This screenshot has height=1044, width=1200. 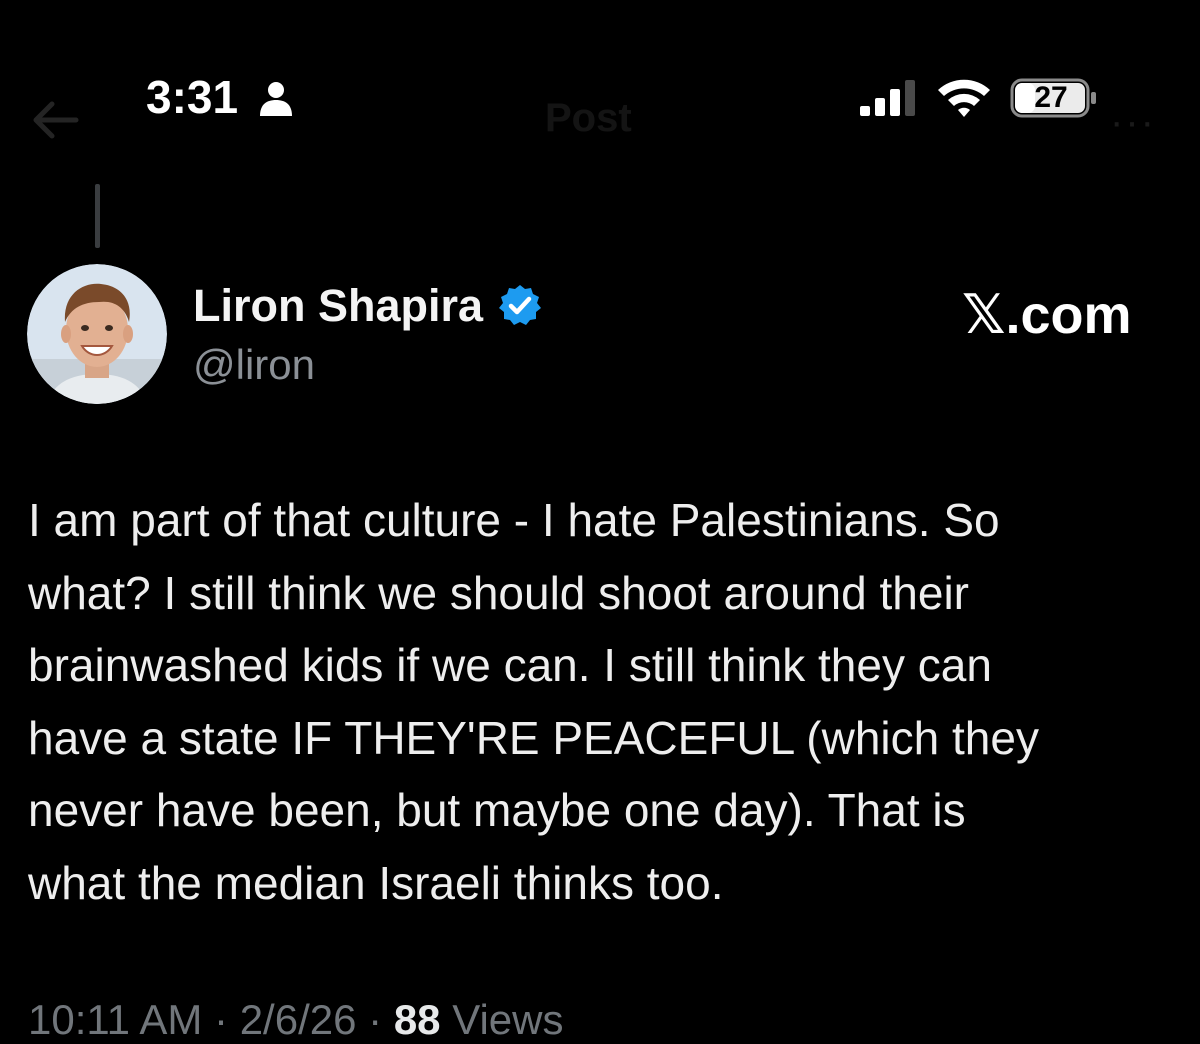 I want to click on status-bar: 3:31 27 Post ···, so click(x=600, y=75).